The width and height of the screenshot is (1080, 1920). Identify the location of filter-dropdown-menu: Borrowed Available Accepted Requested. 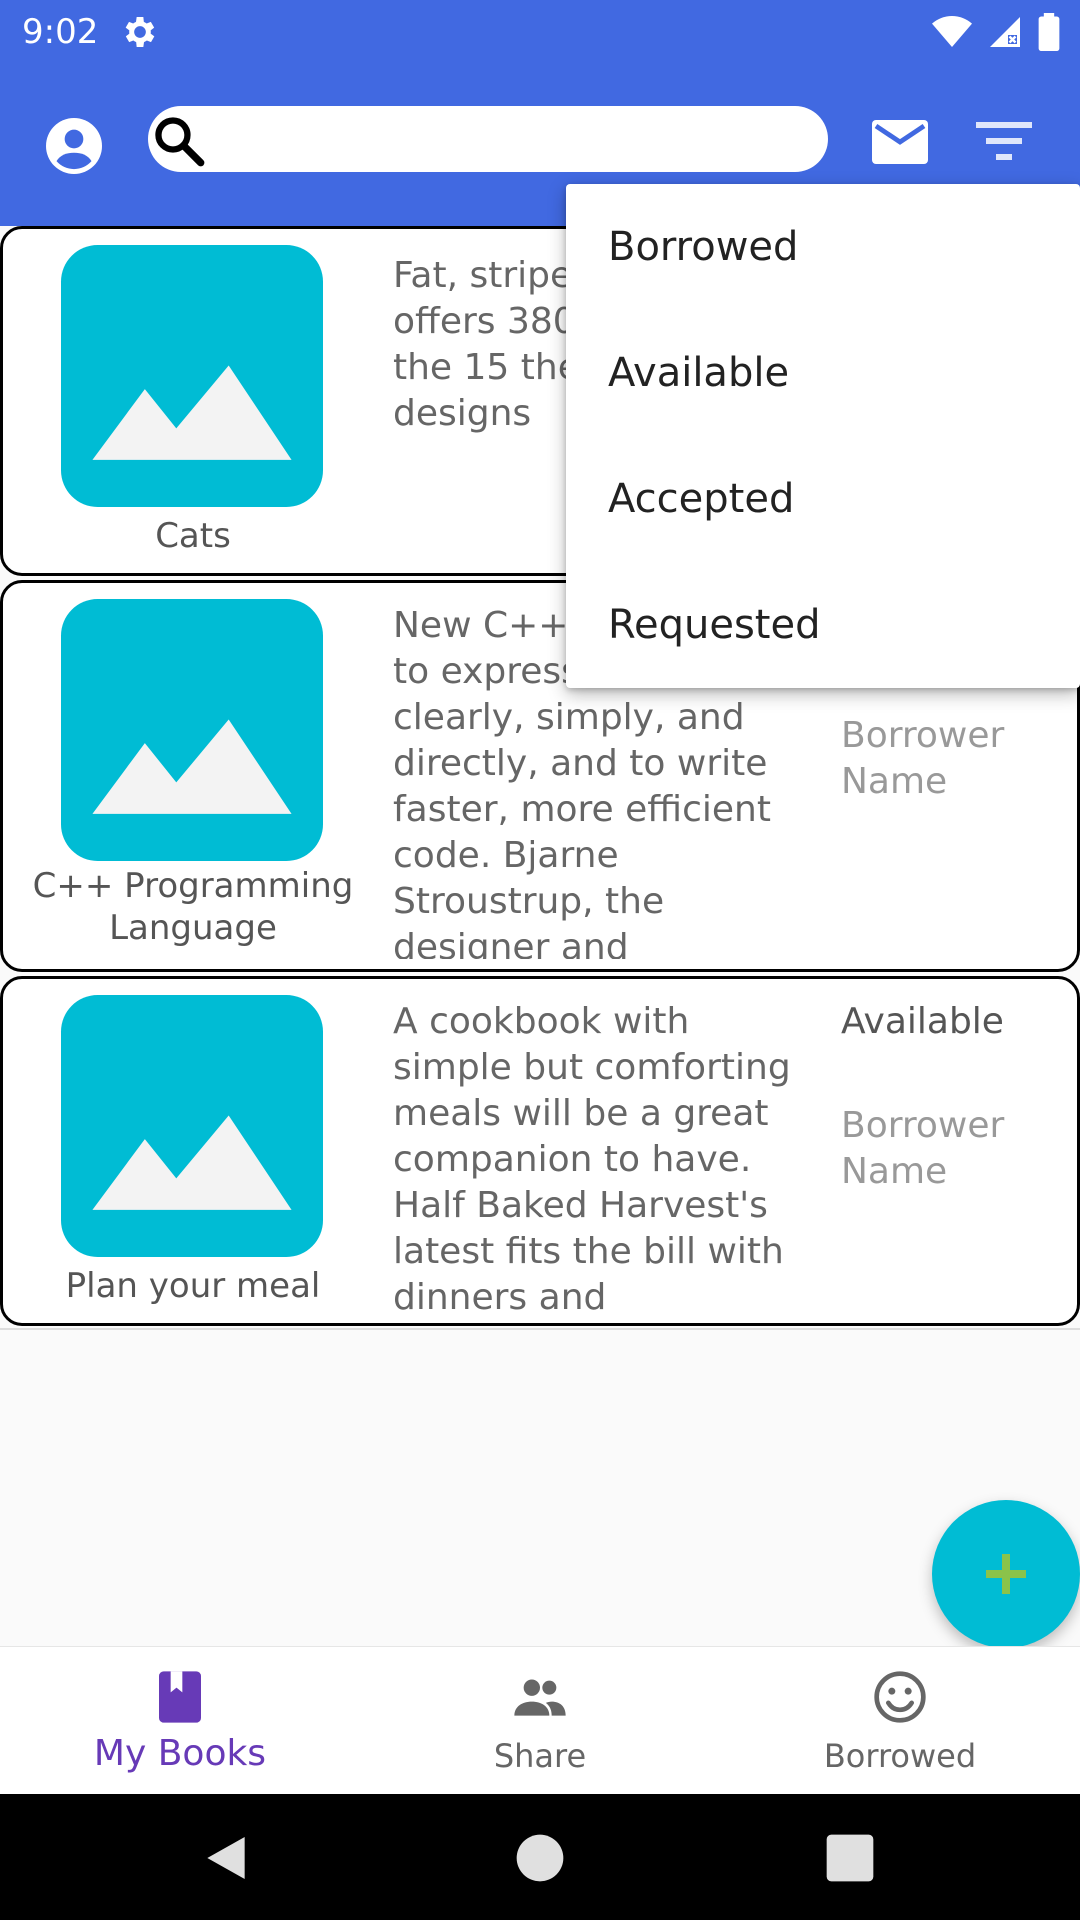
(823, 436).